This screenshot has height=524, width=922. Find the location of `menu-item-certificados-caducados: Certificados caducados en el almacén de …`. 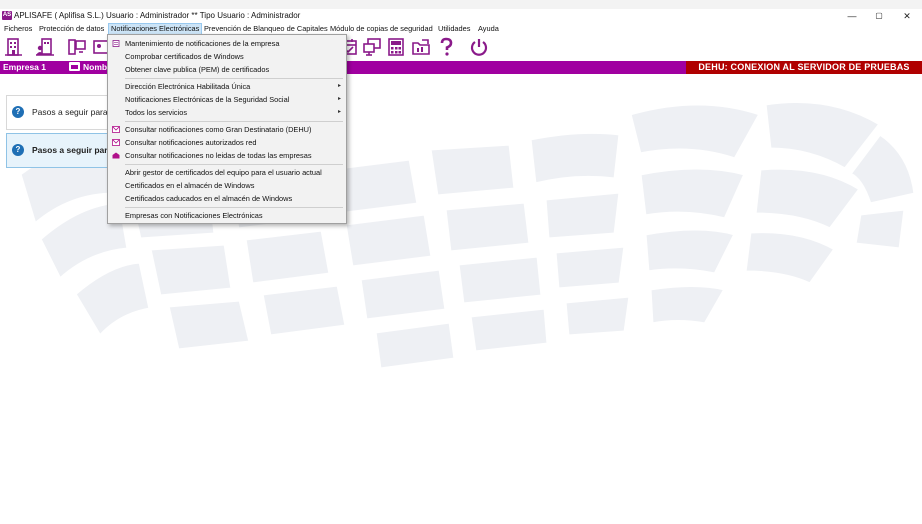

menu-item-certificados-caducados: Certificados caducados en el almacén de … is located at coordinates (227, 198).